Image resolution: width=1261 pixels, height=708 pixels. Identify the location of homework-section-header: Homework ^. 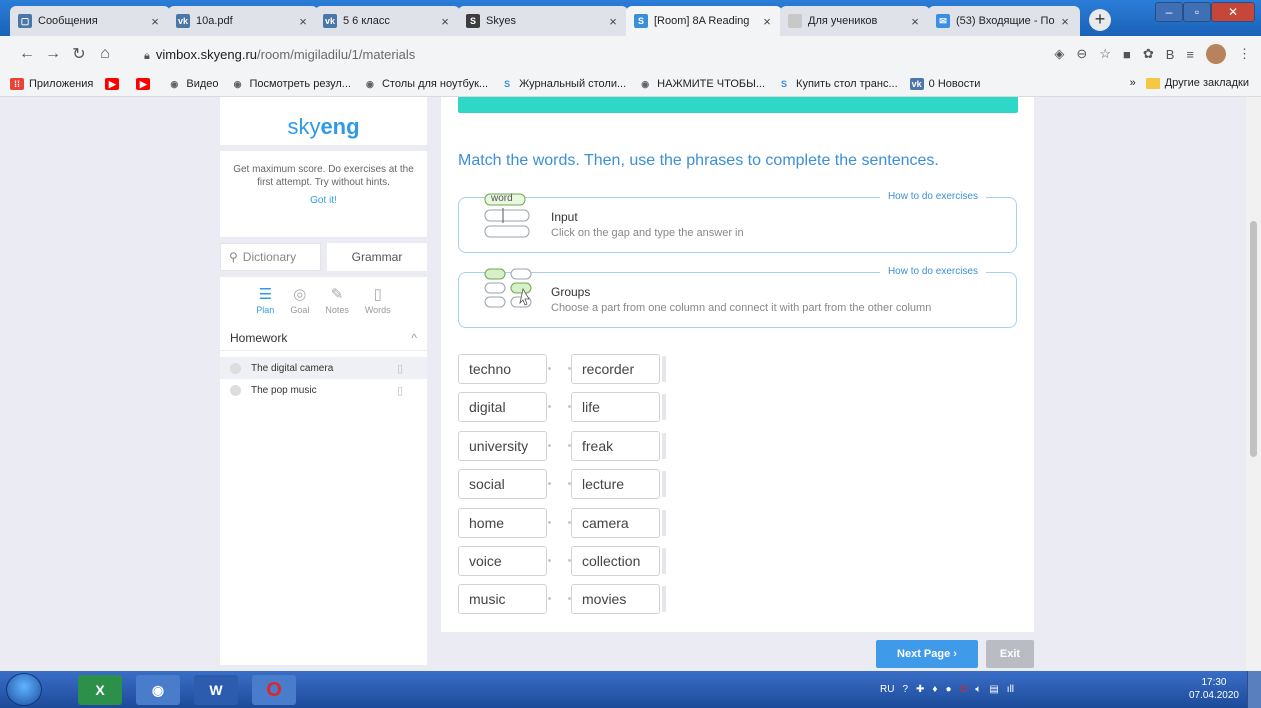
(323, 338).